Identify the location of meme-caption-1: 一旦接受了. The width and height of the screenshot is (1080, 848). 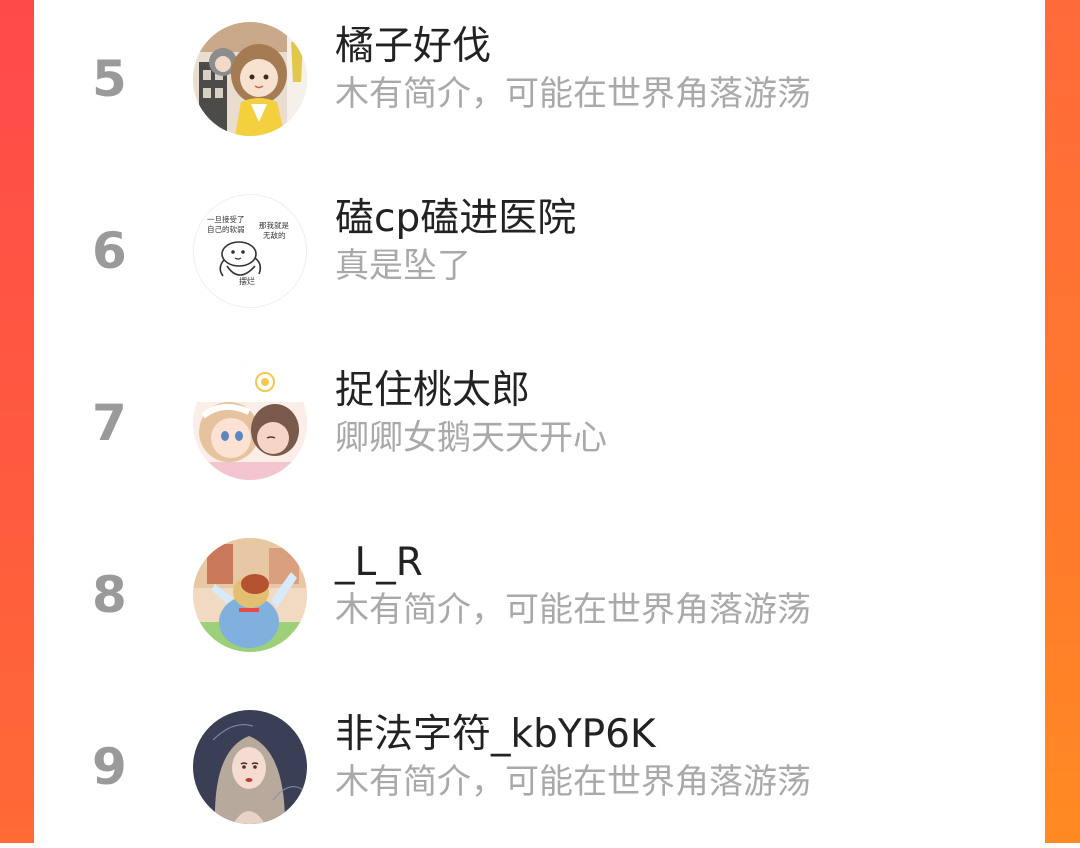
(226, 219).